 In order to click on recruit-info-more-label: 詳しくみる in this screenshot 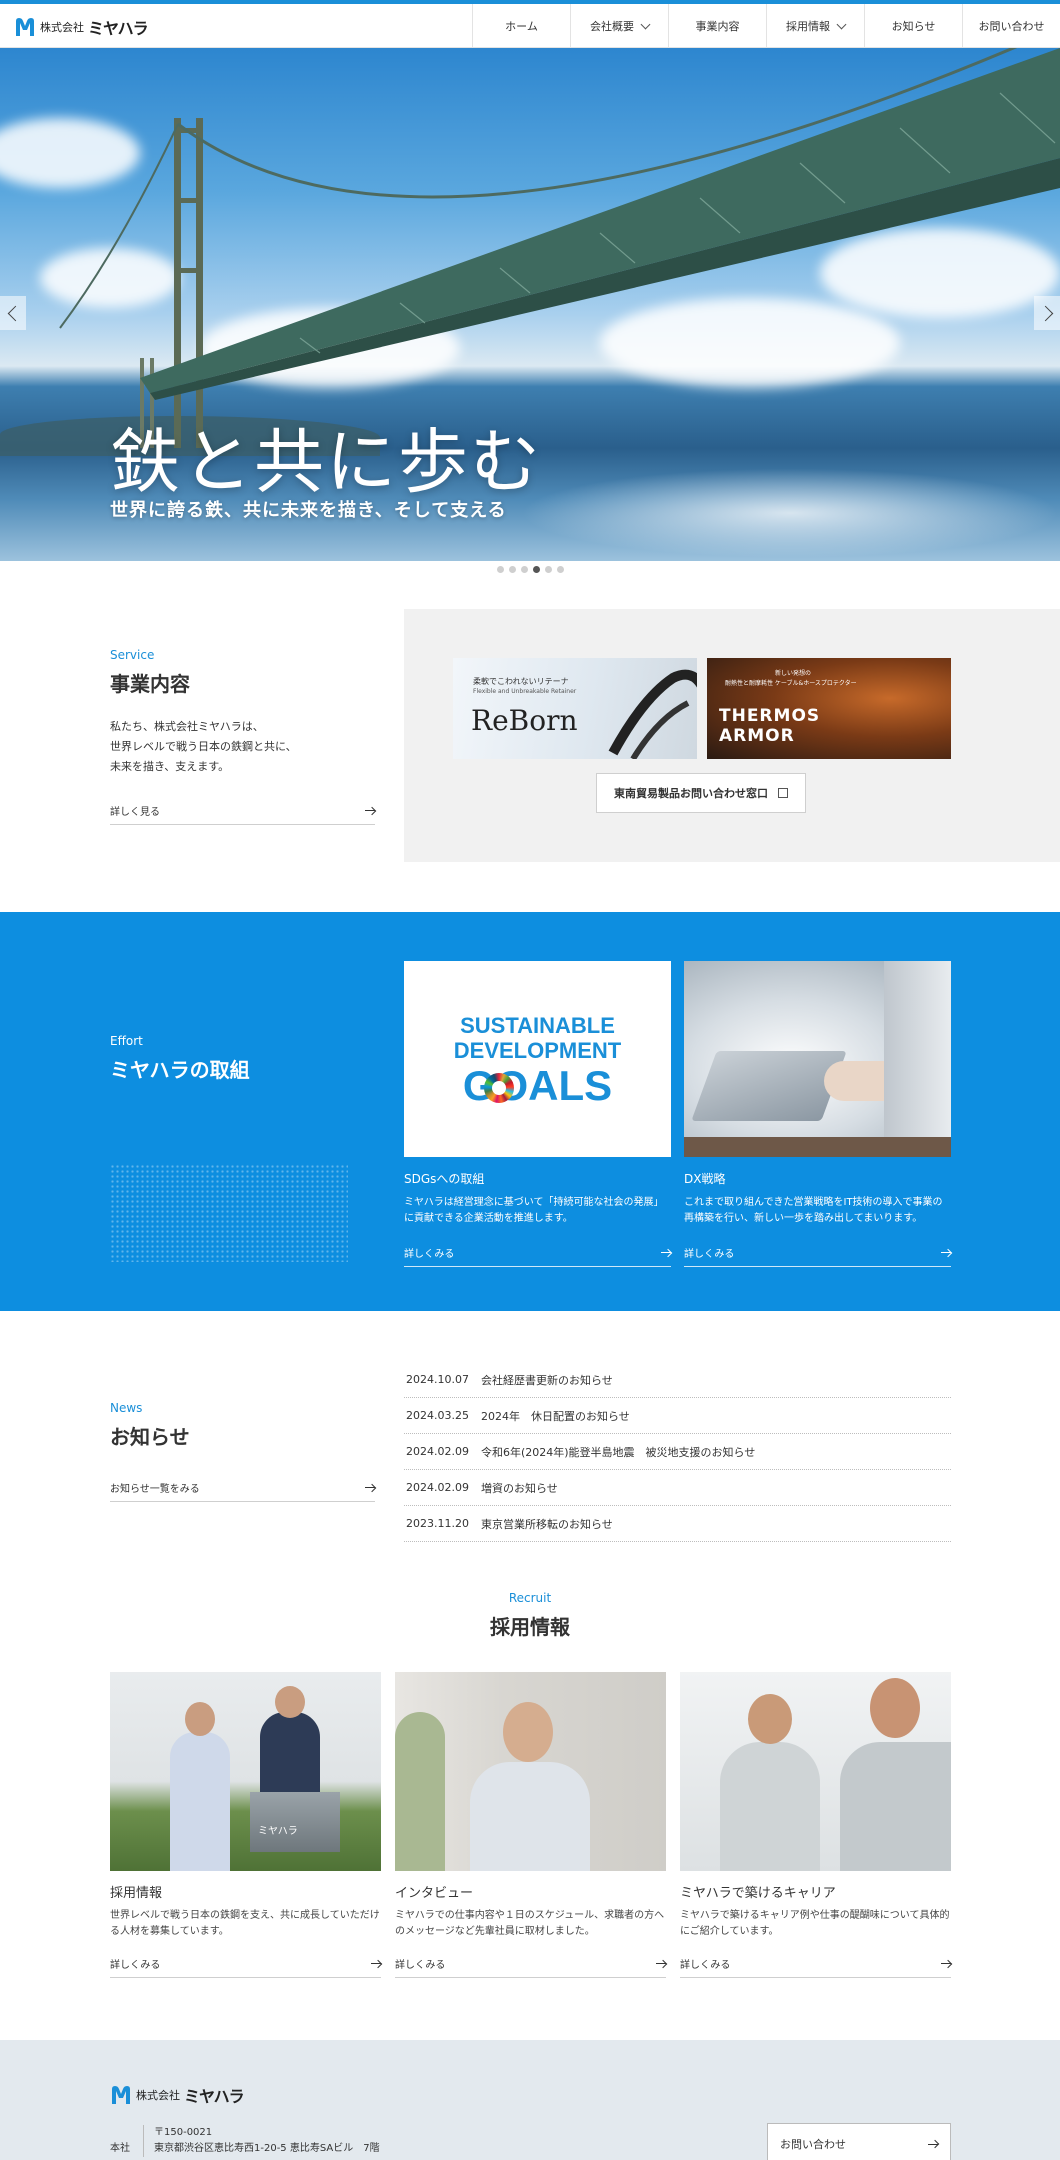, I will do `click(135, 1965)`.